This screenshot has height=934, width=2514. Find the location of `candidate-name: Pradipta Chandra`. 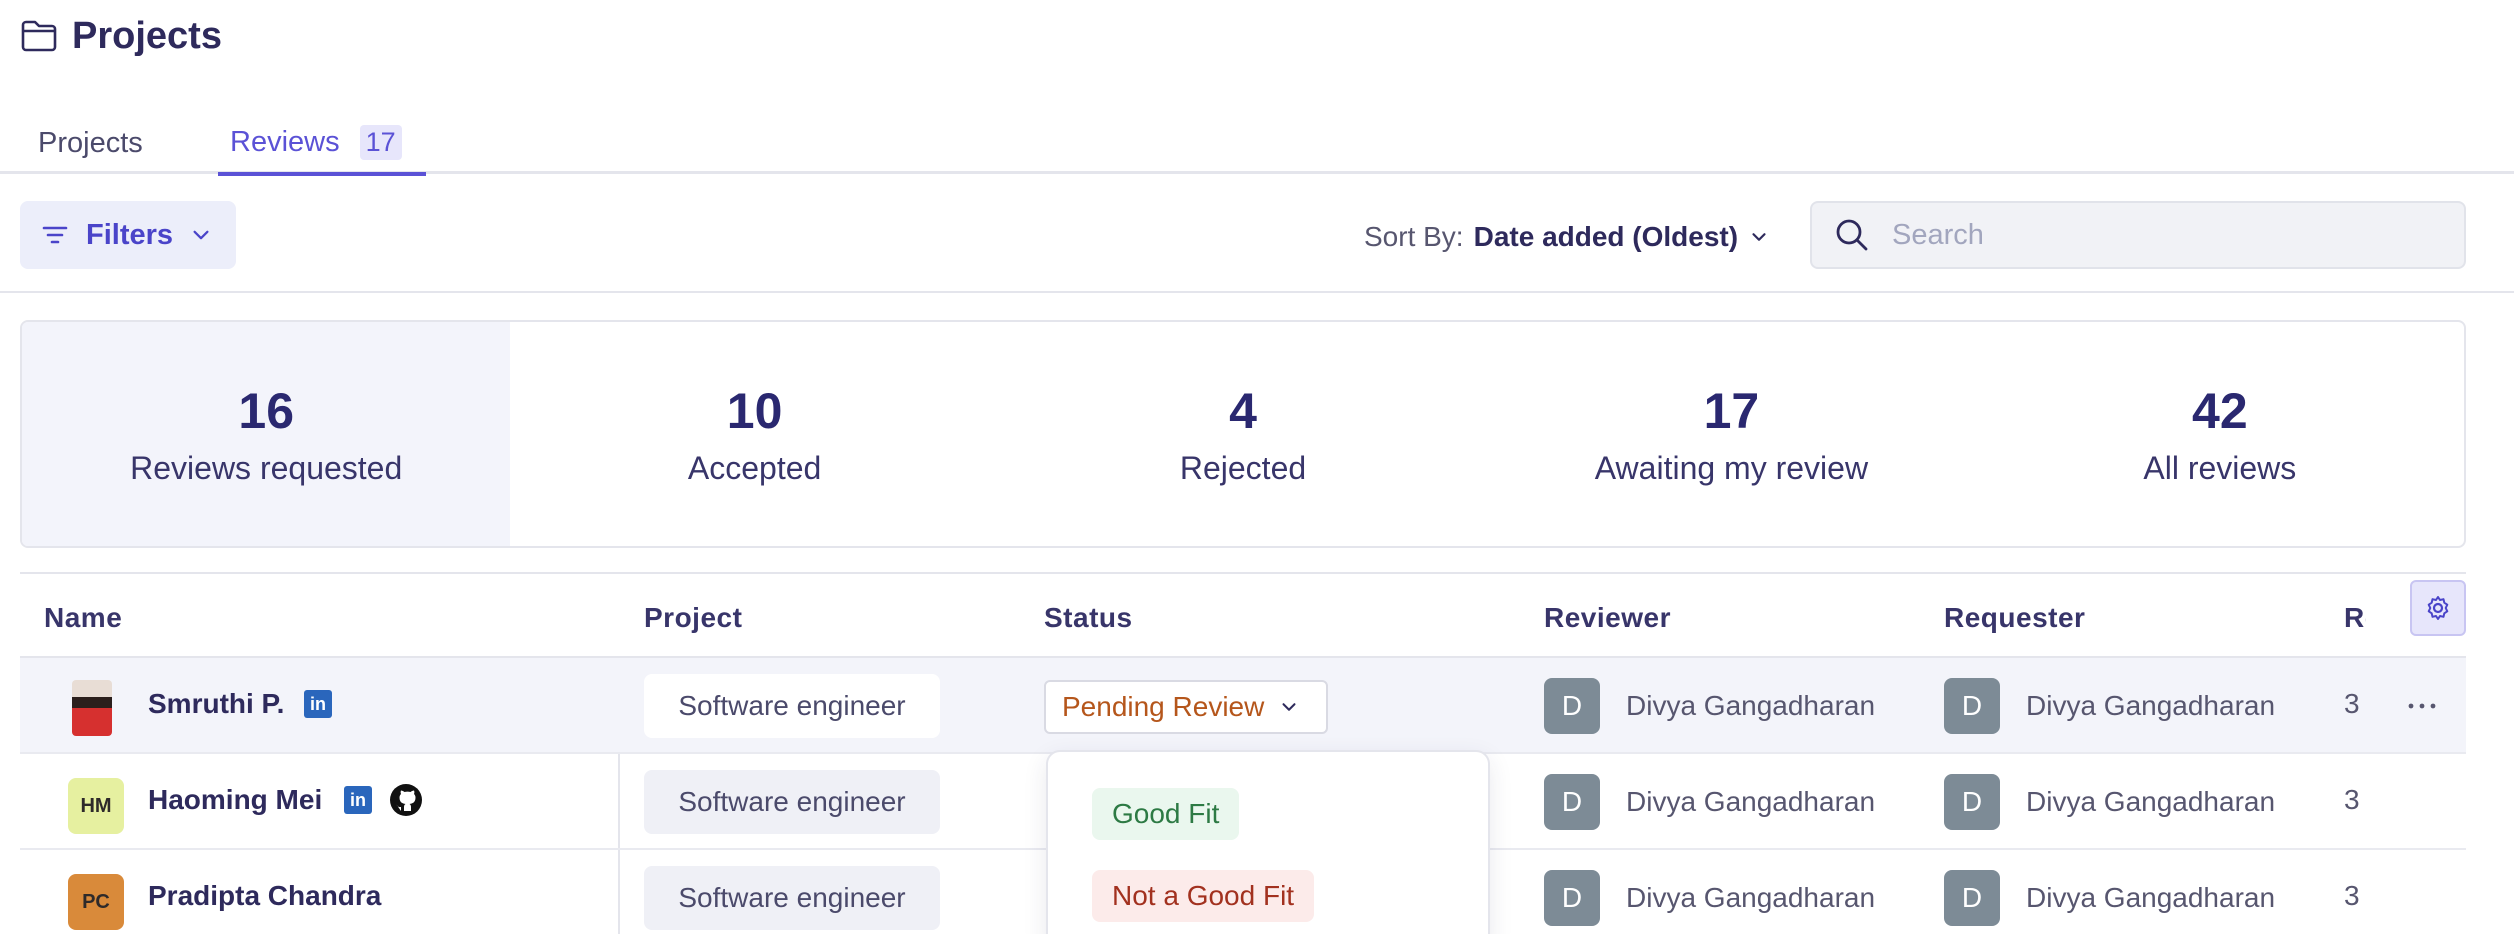

candidate-name: Pradipta Chandra is located at coordinates (264, 896).